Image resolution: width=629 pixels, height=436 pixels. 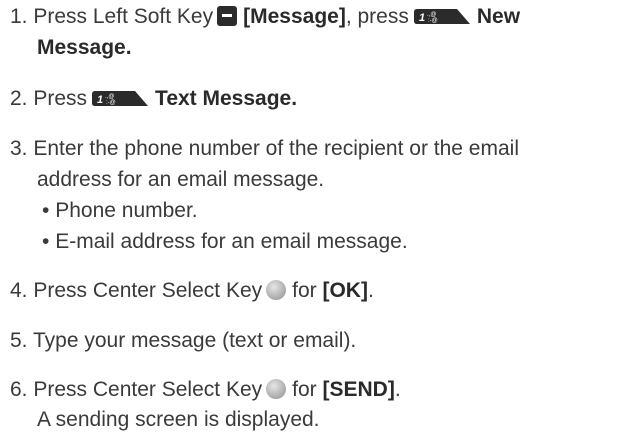 I want to click on step-number: 1., so click(x=19, y=16).